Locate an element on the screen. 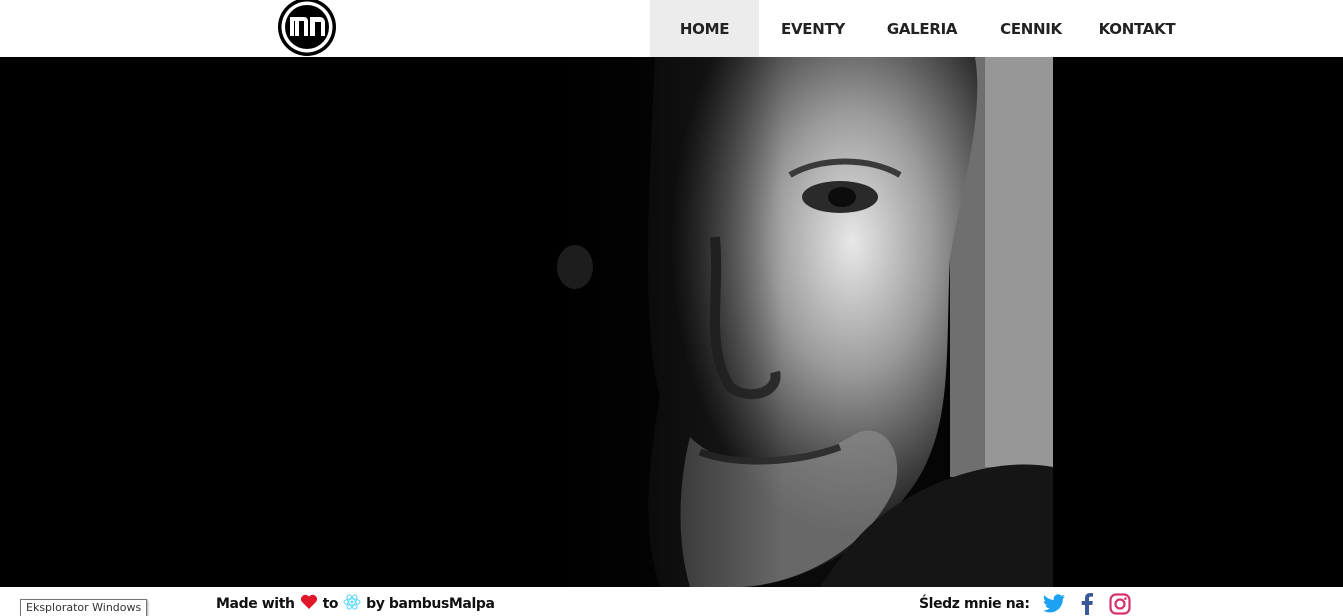 The height and width of the screenshot is (616, 1343). made-to-label: to is located at coordinates (330, 604).